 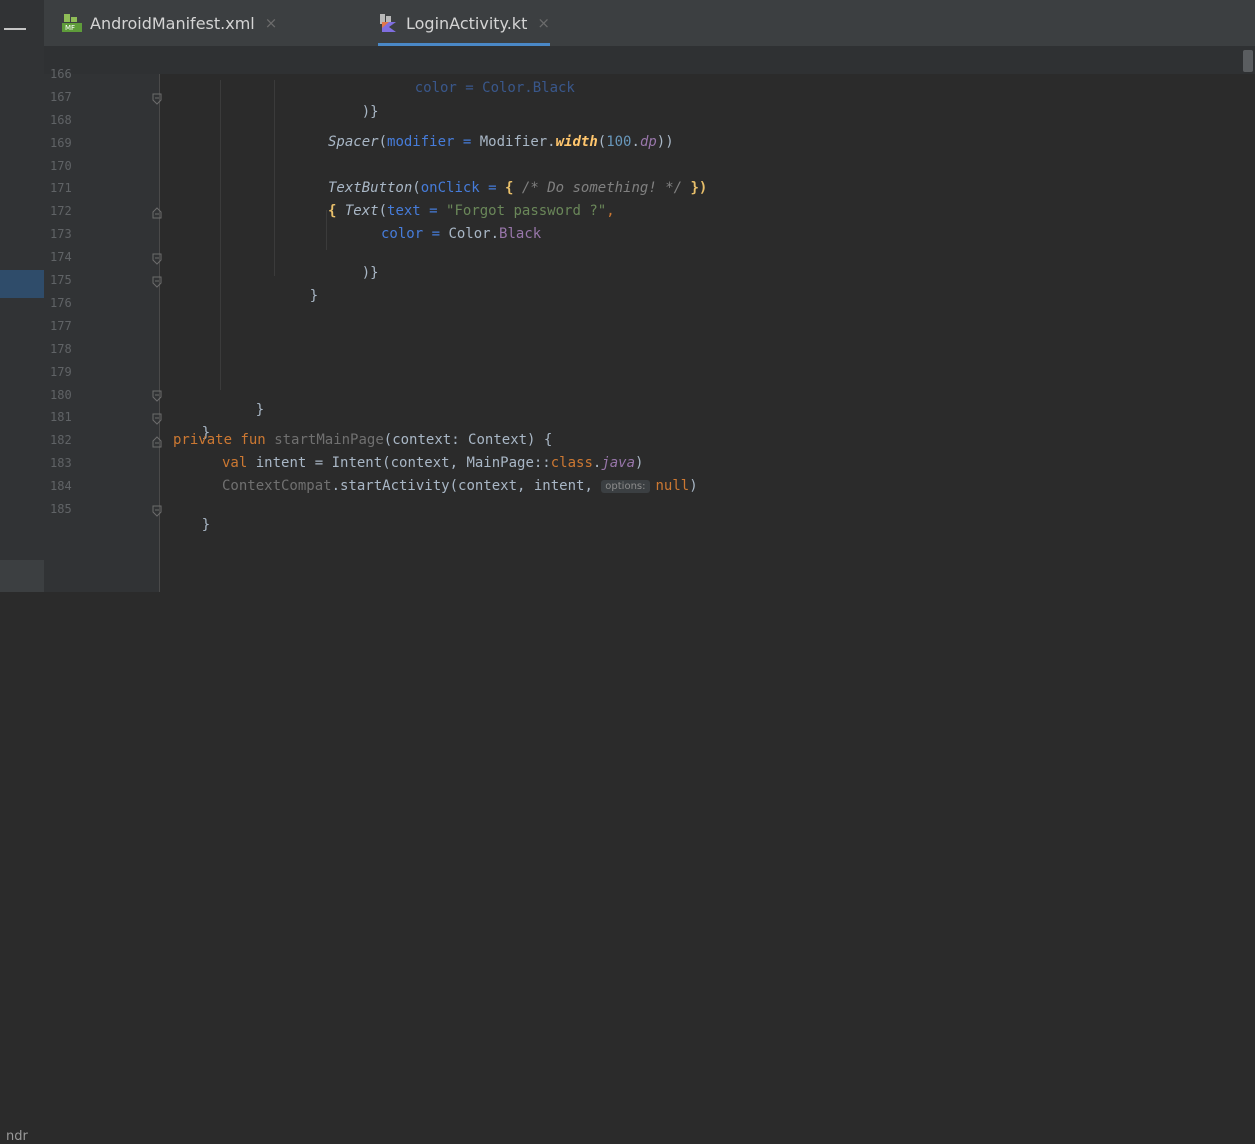 I want to click on line-number: 184, so click(x=61, y=486).